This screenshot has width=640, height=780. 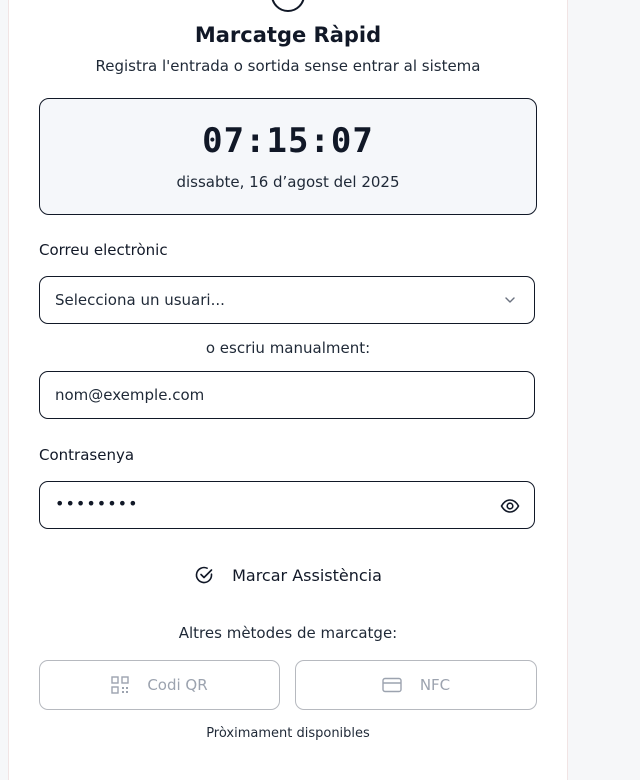 What do you see at coordinates (288, 348) in the screenshot?
I see `manual-entry-hint: o escriu manualment:` at bounding box center [288, 348].